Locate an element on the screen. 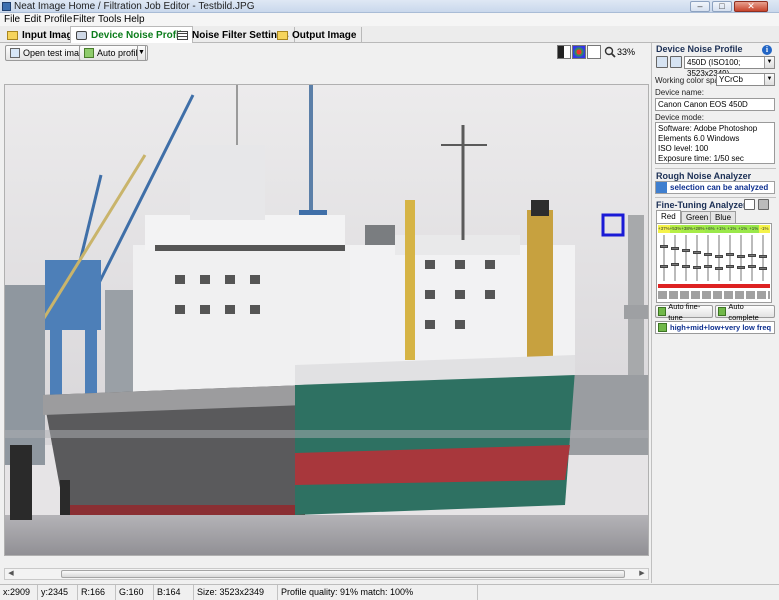  menu-profile: Profile is located at coordinates (58, 19).